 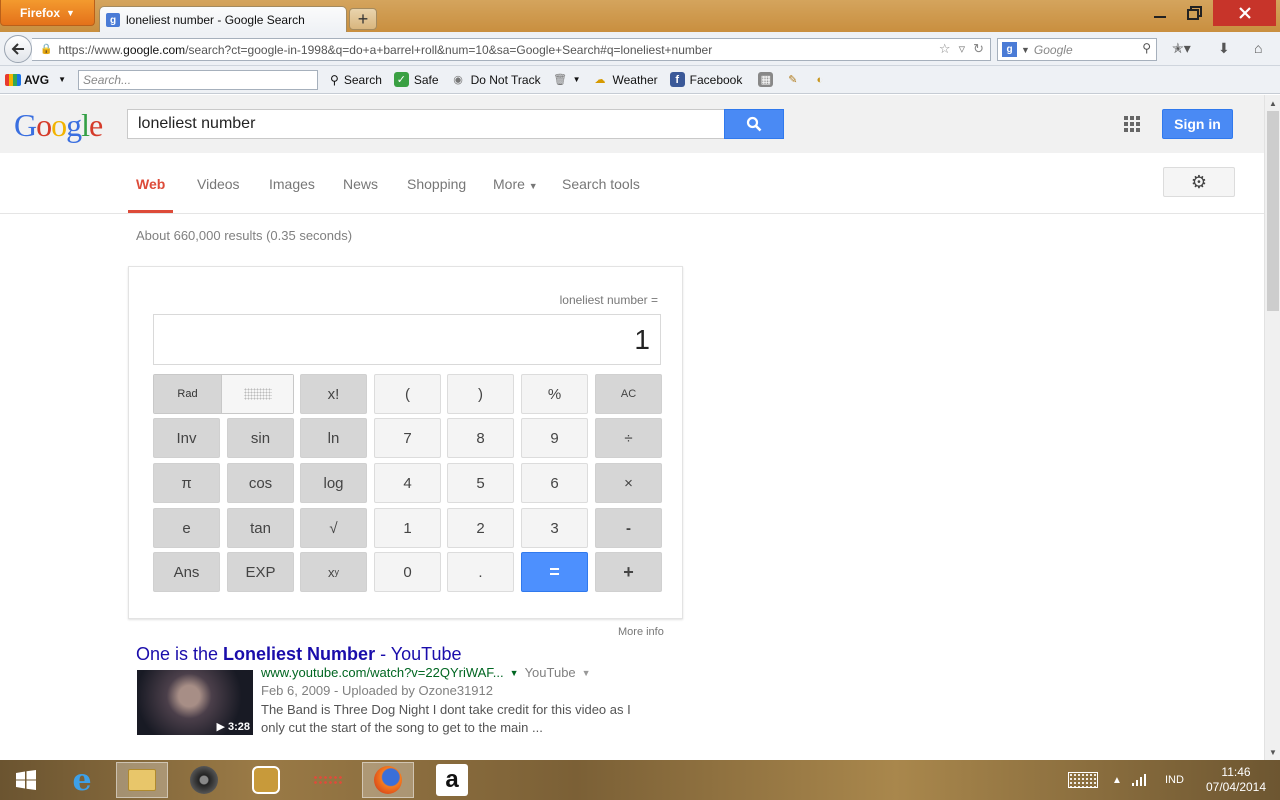 What do you see at coordinates (266, 780) in the screenshot?
I see `app-taskbar` at bounding box center [266, 780].